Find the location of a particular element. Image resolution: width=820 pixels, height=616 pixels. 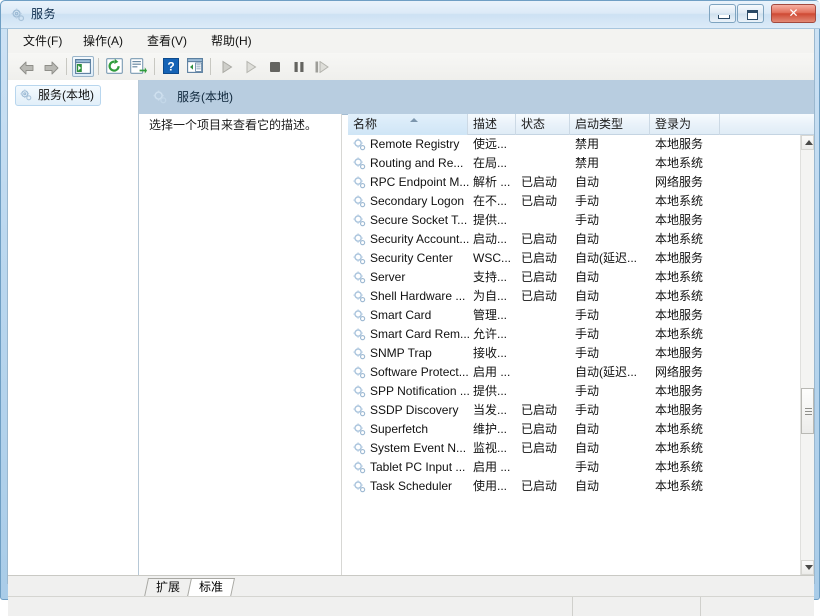

minimize-button is located at coordinates (722, 13).